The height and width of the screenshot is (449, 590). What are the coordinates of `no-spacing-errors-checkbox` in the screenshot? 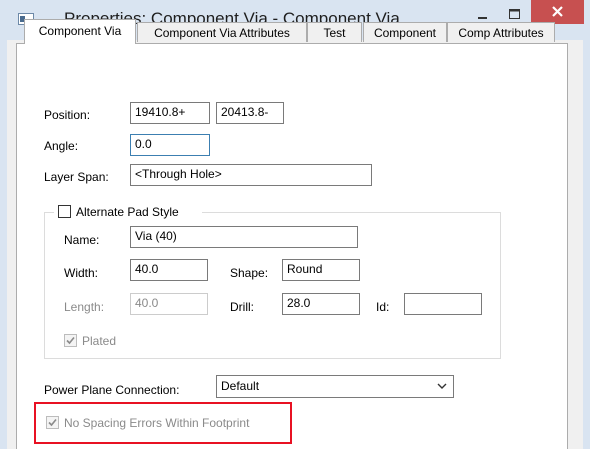 It's located at (52, 422).